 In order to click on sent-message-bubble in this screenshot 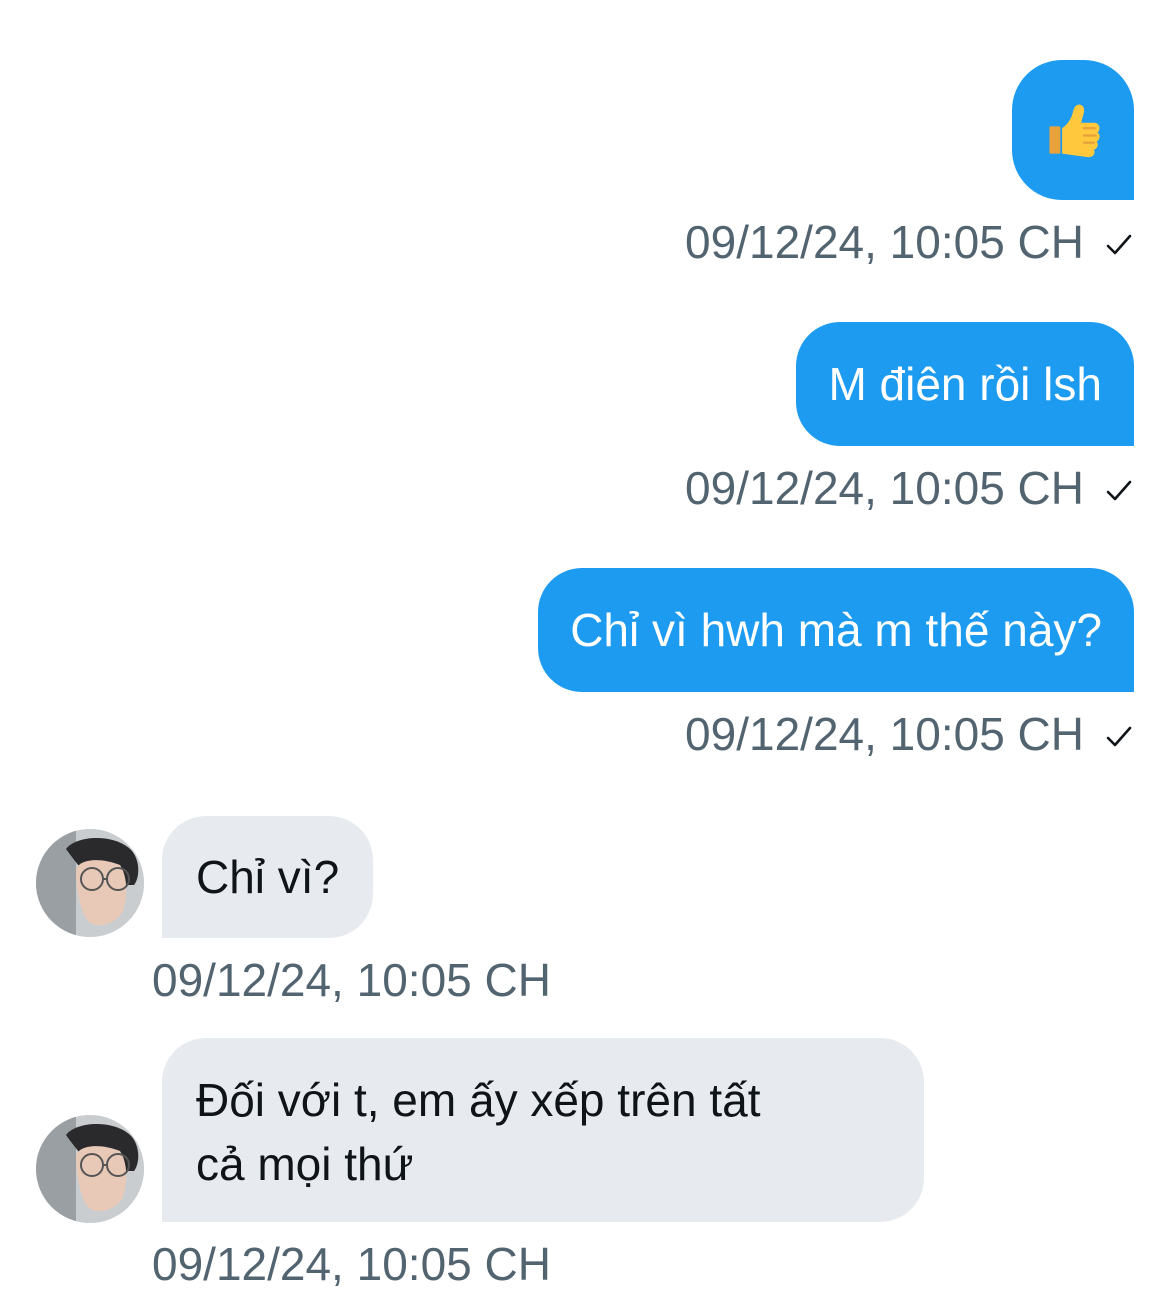, I will do `click(1073, 130)`.